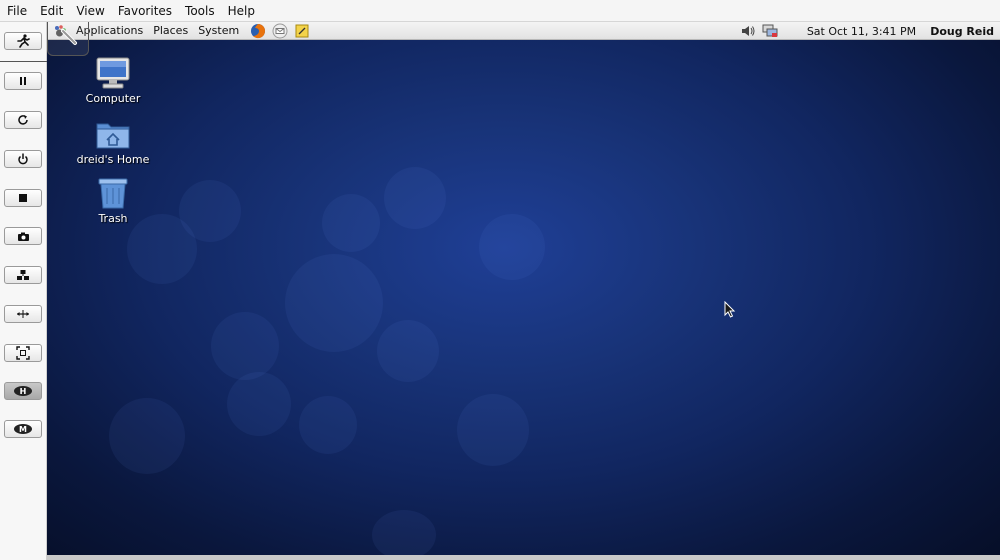  What do you see at coordinates (962, 31) in the screenshot?
I see `panel-user-name: Doug Reid` at bounding box center [962, 31].